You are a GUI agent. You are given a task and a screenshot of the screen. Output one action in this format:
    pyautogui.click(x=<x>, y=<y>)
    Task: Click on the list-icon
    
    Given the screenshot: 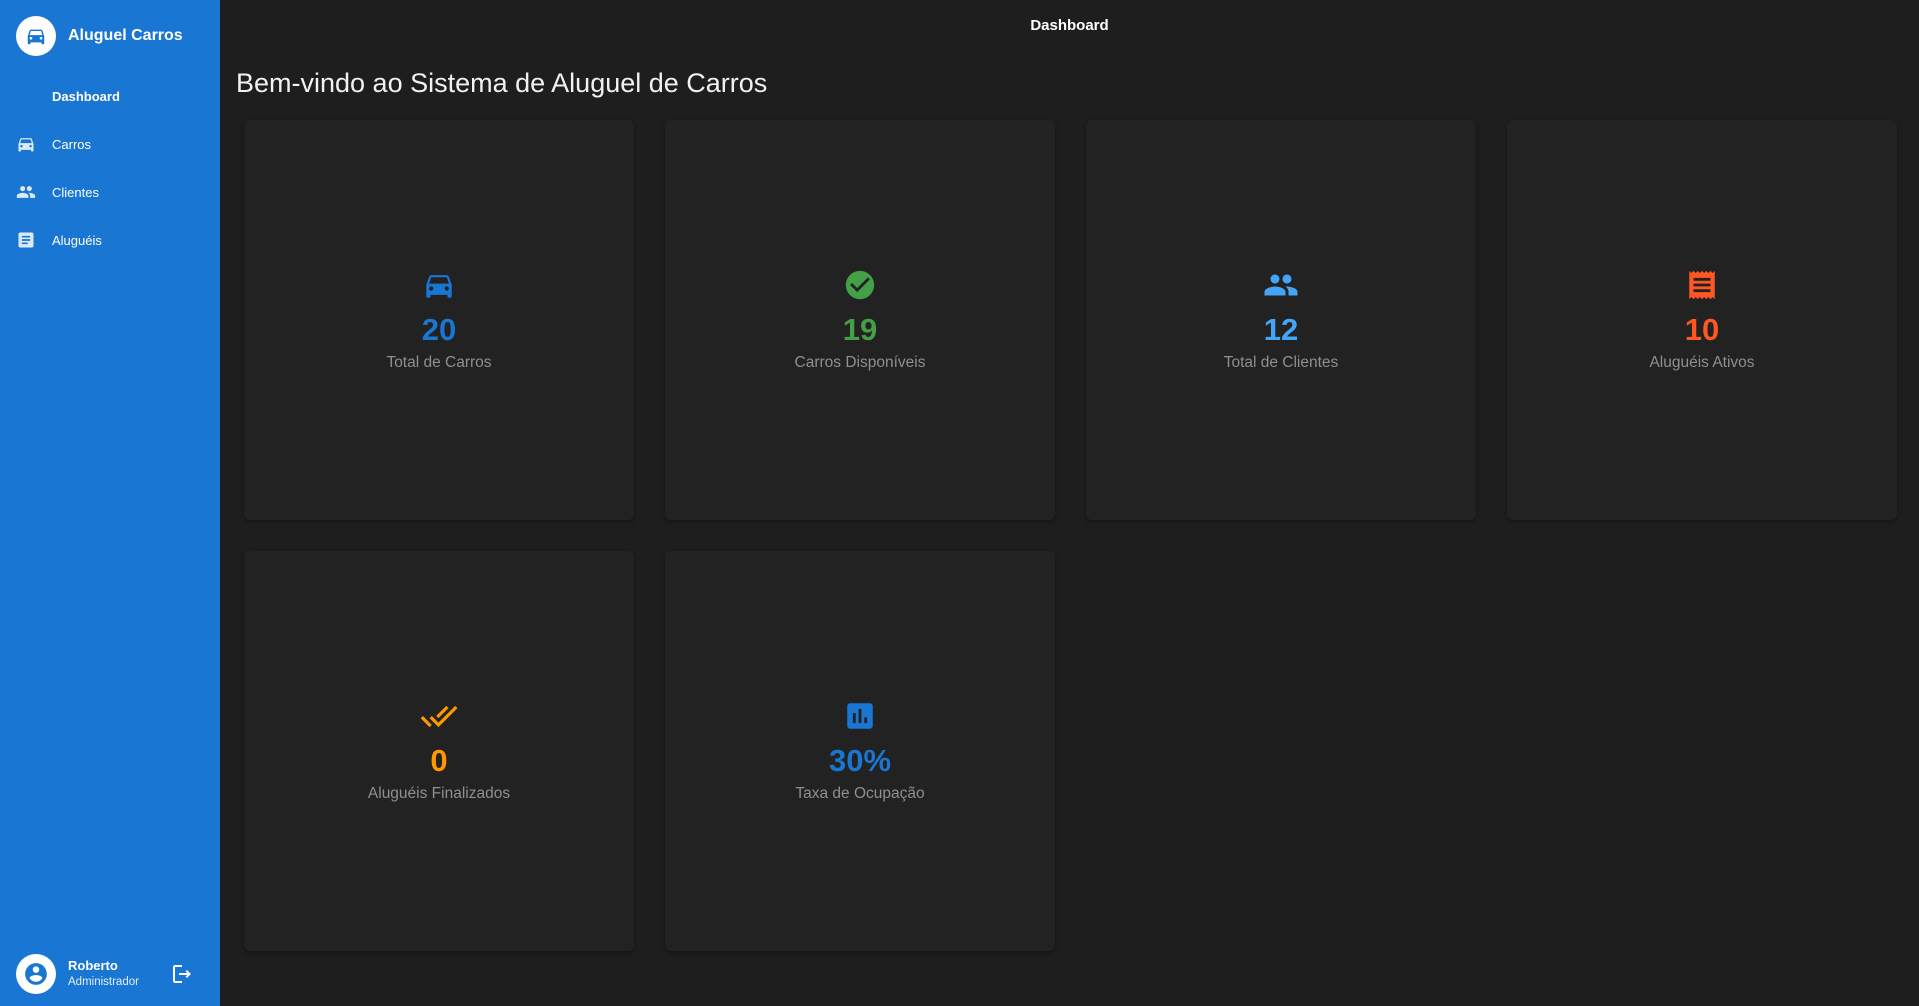 What is the action you would take?
    pyautogui.click(x=26, y=240)
    